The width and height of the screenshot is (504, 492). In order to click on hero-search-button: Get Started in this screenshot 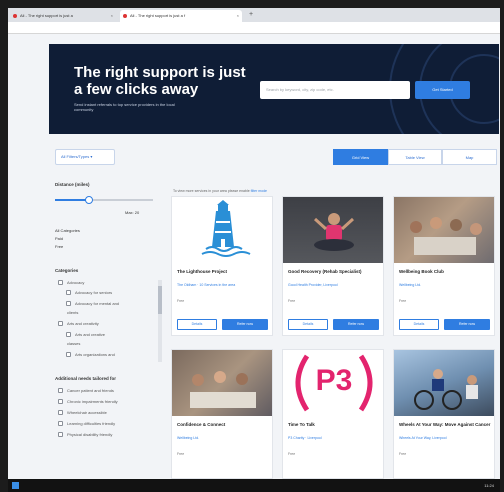, I will do `click(442, 90)`.